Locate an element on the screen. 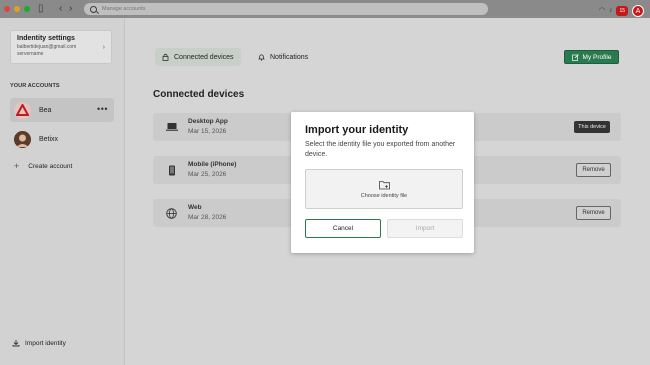  file-dropzone: Choose identity file is located at coordinates (384, 189).